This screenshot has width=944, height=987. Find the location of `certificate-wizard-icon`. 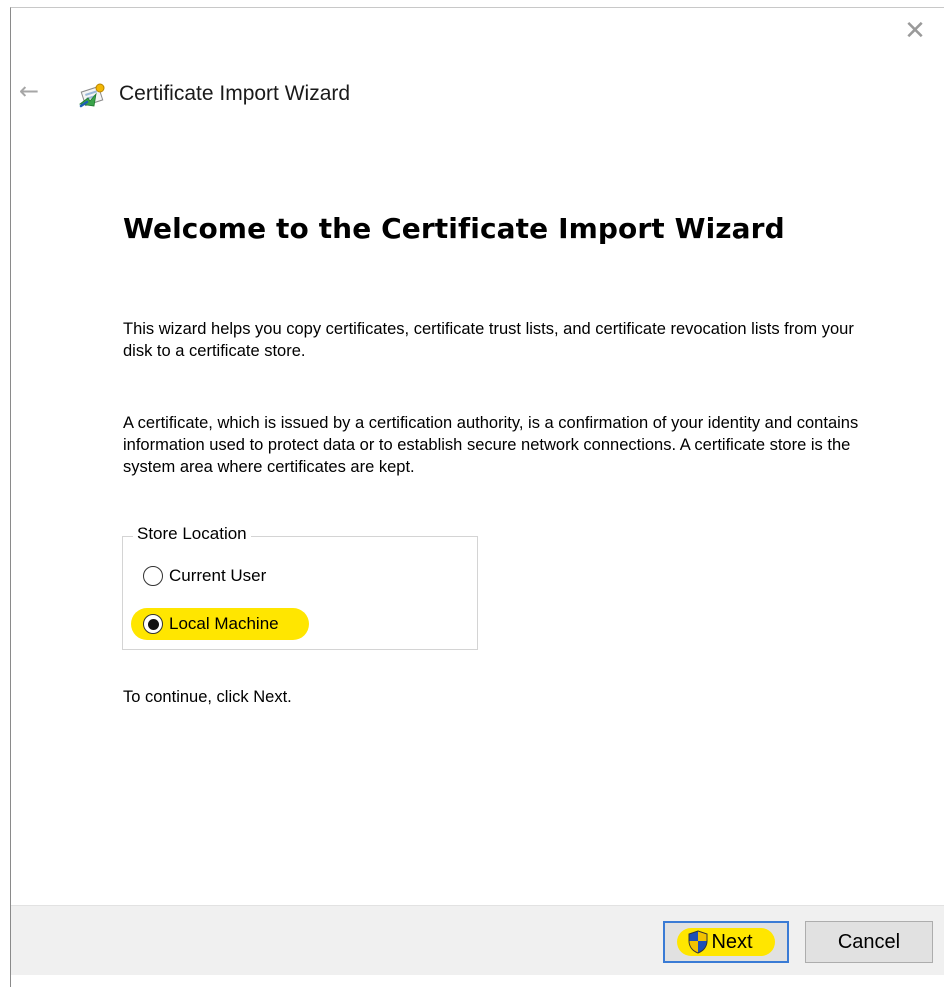

certificate-wizard-icon is located at coordinates (91, 95).